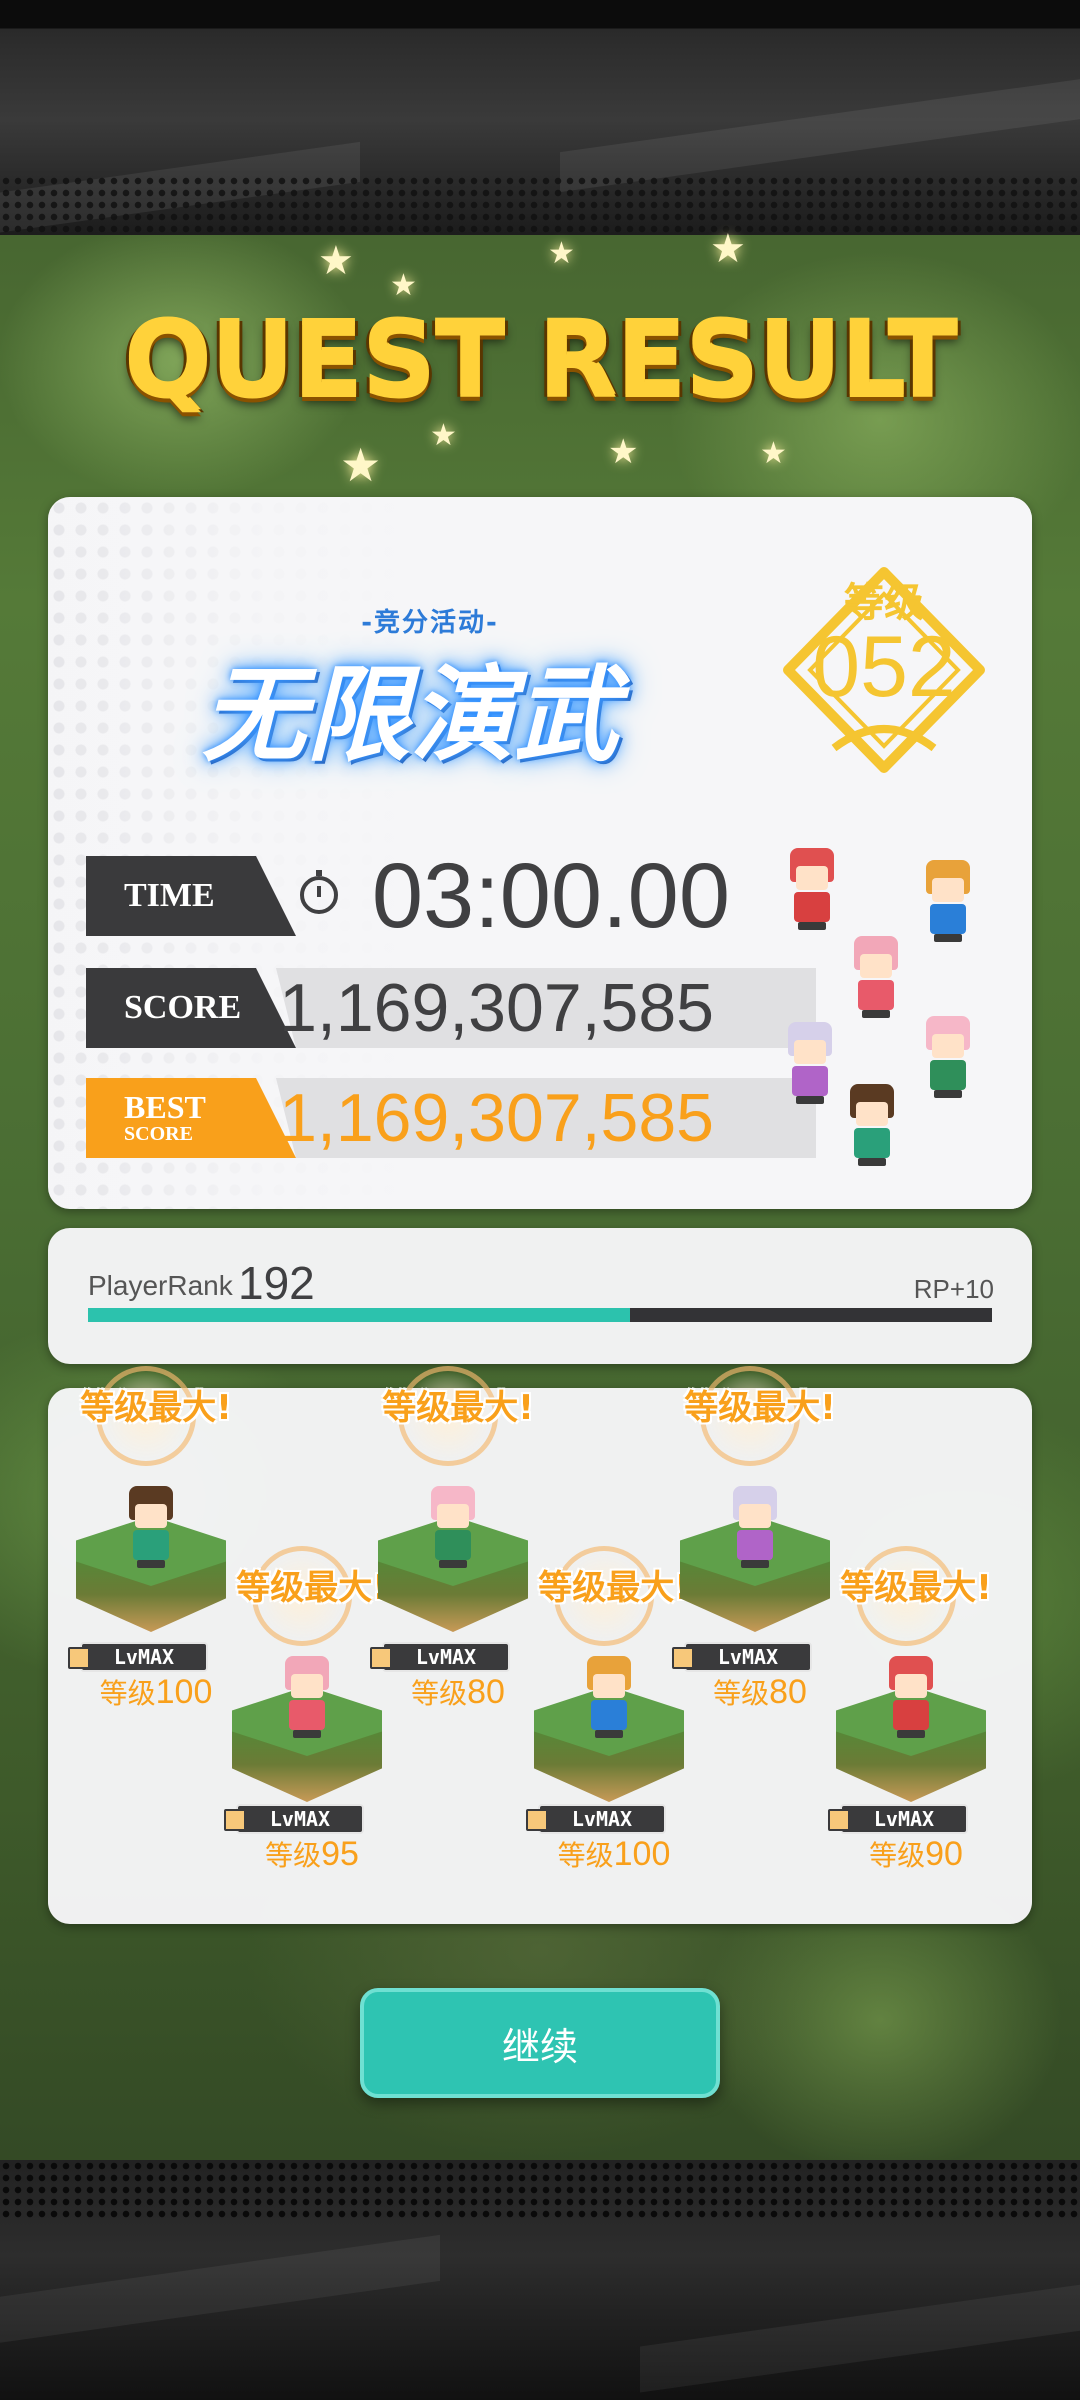  I want to click on unit-level: 等级90, so click(916, 1854).